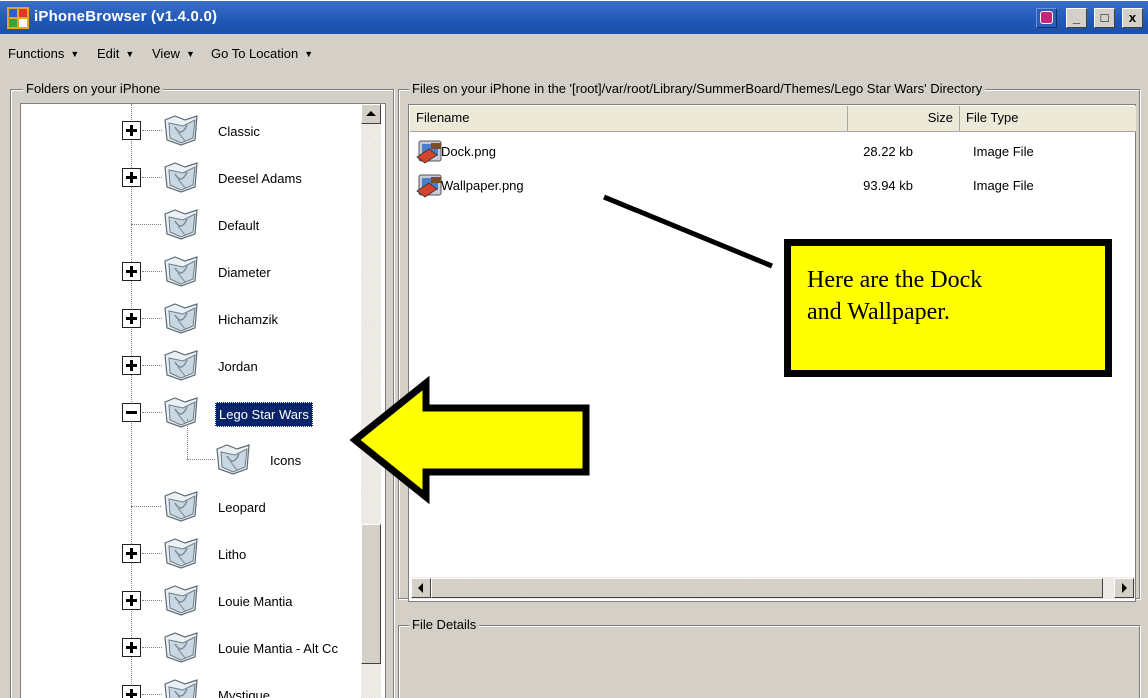  I want to click on callout-text-line1: Here are the Dock, so click(895, 280).